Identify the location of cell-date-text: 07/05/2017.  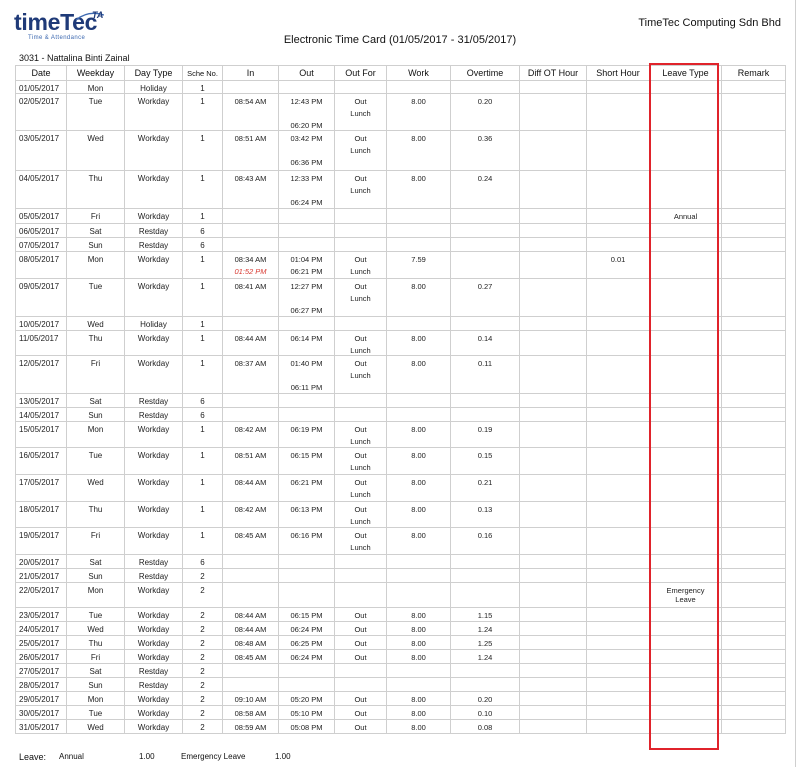
(39, 245).